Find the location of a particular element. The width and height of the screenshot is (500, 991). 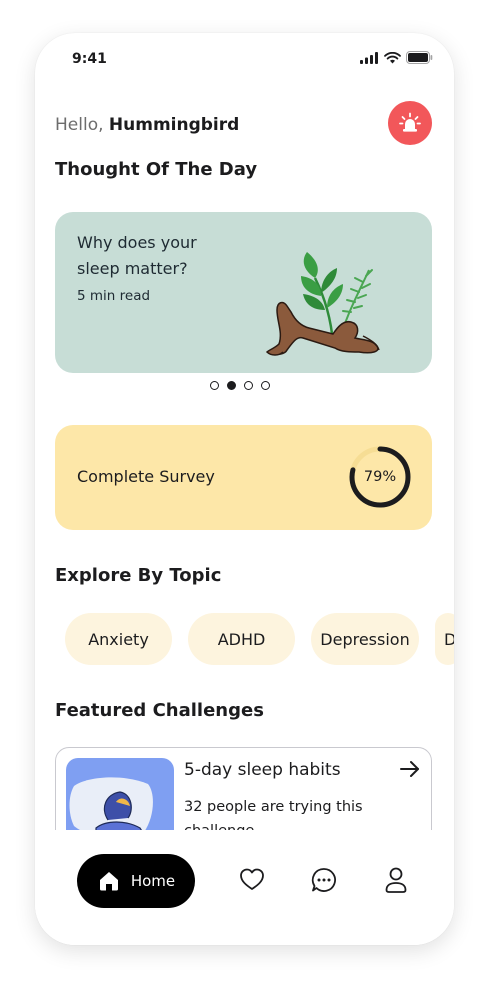

arrow-right-icon is located at coordinates (410, 769).